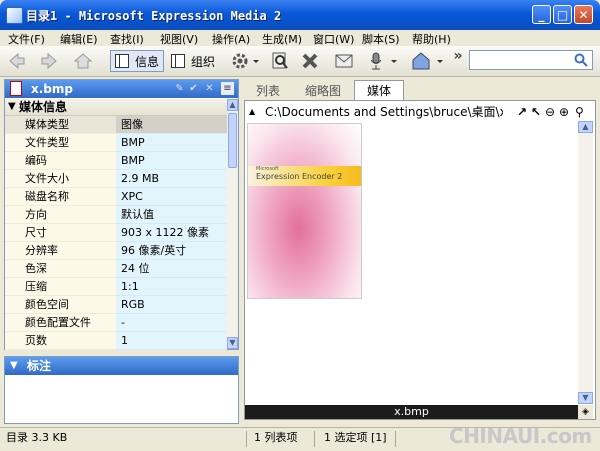 The width and height of the screenshot is (600, 451). What do you see at coordinates (17, 61) in the screenshot?
I see `back-arrow-icon` at bounding box center [17, 61].